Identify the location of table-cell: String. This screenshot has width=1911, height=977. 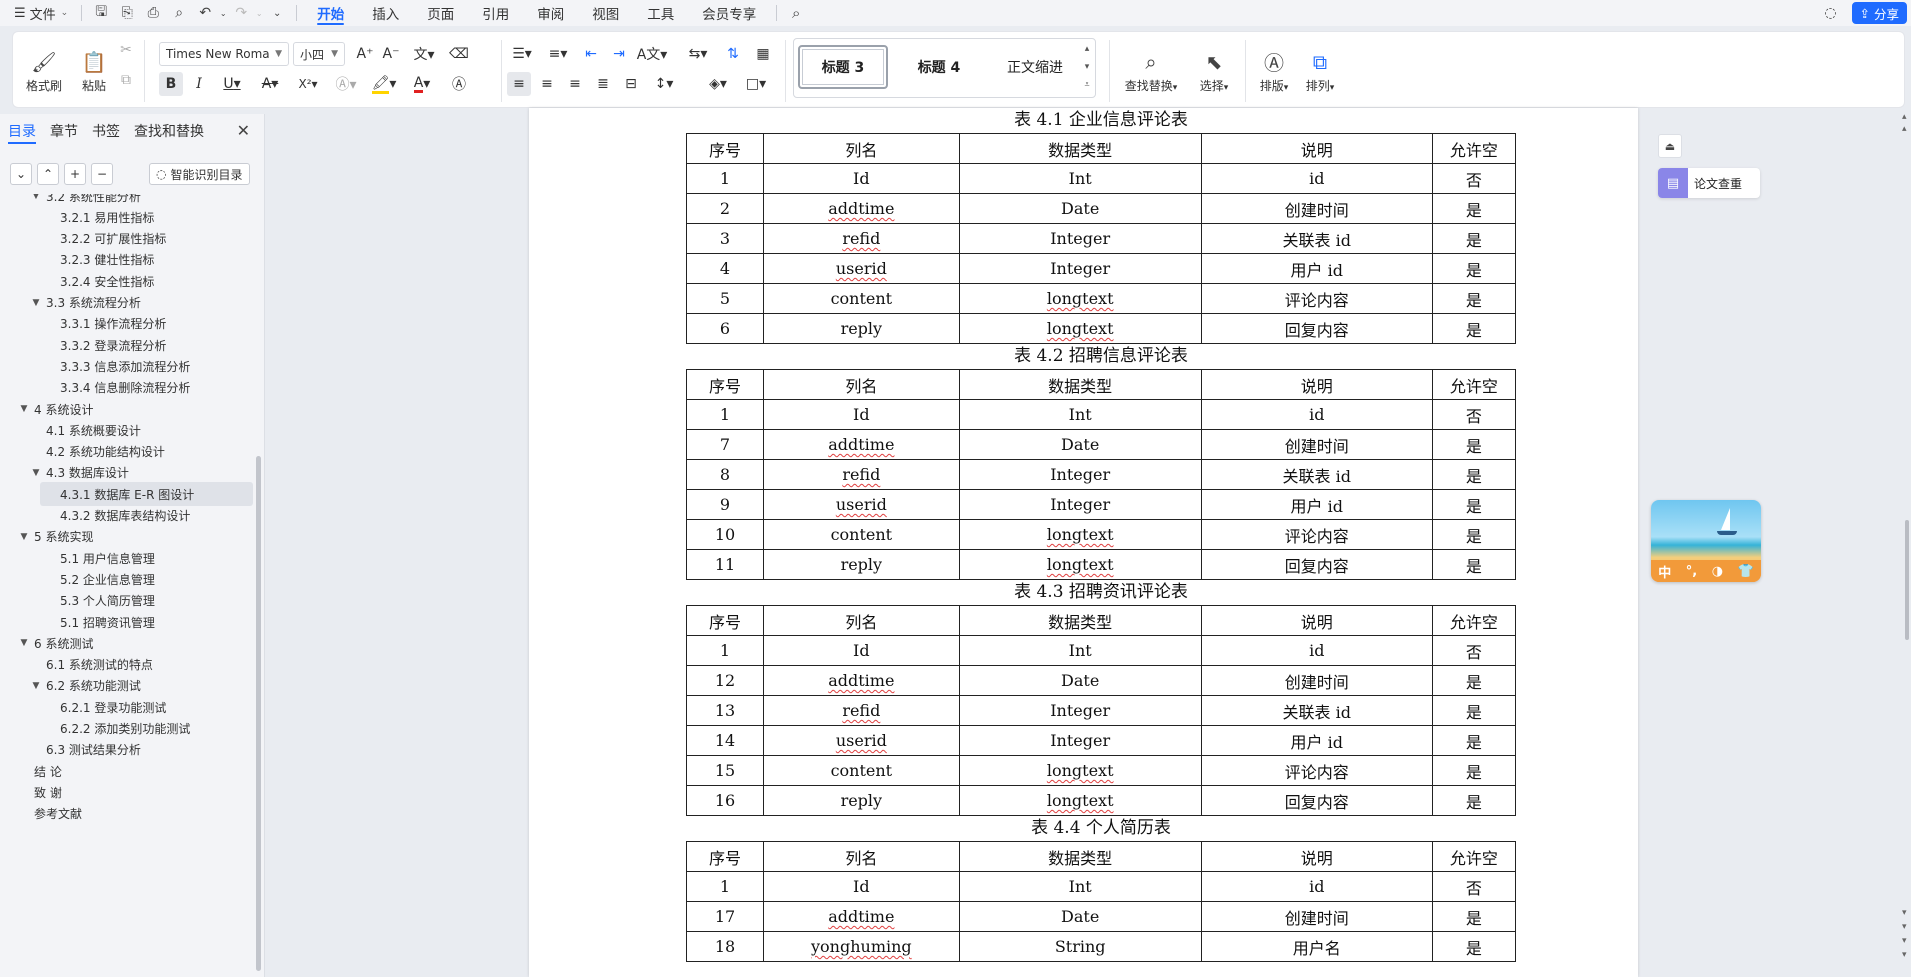
(1080, 946).